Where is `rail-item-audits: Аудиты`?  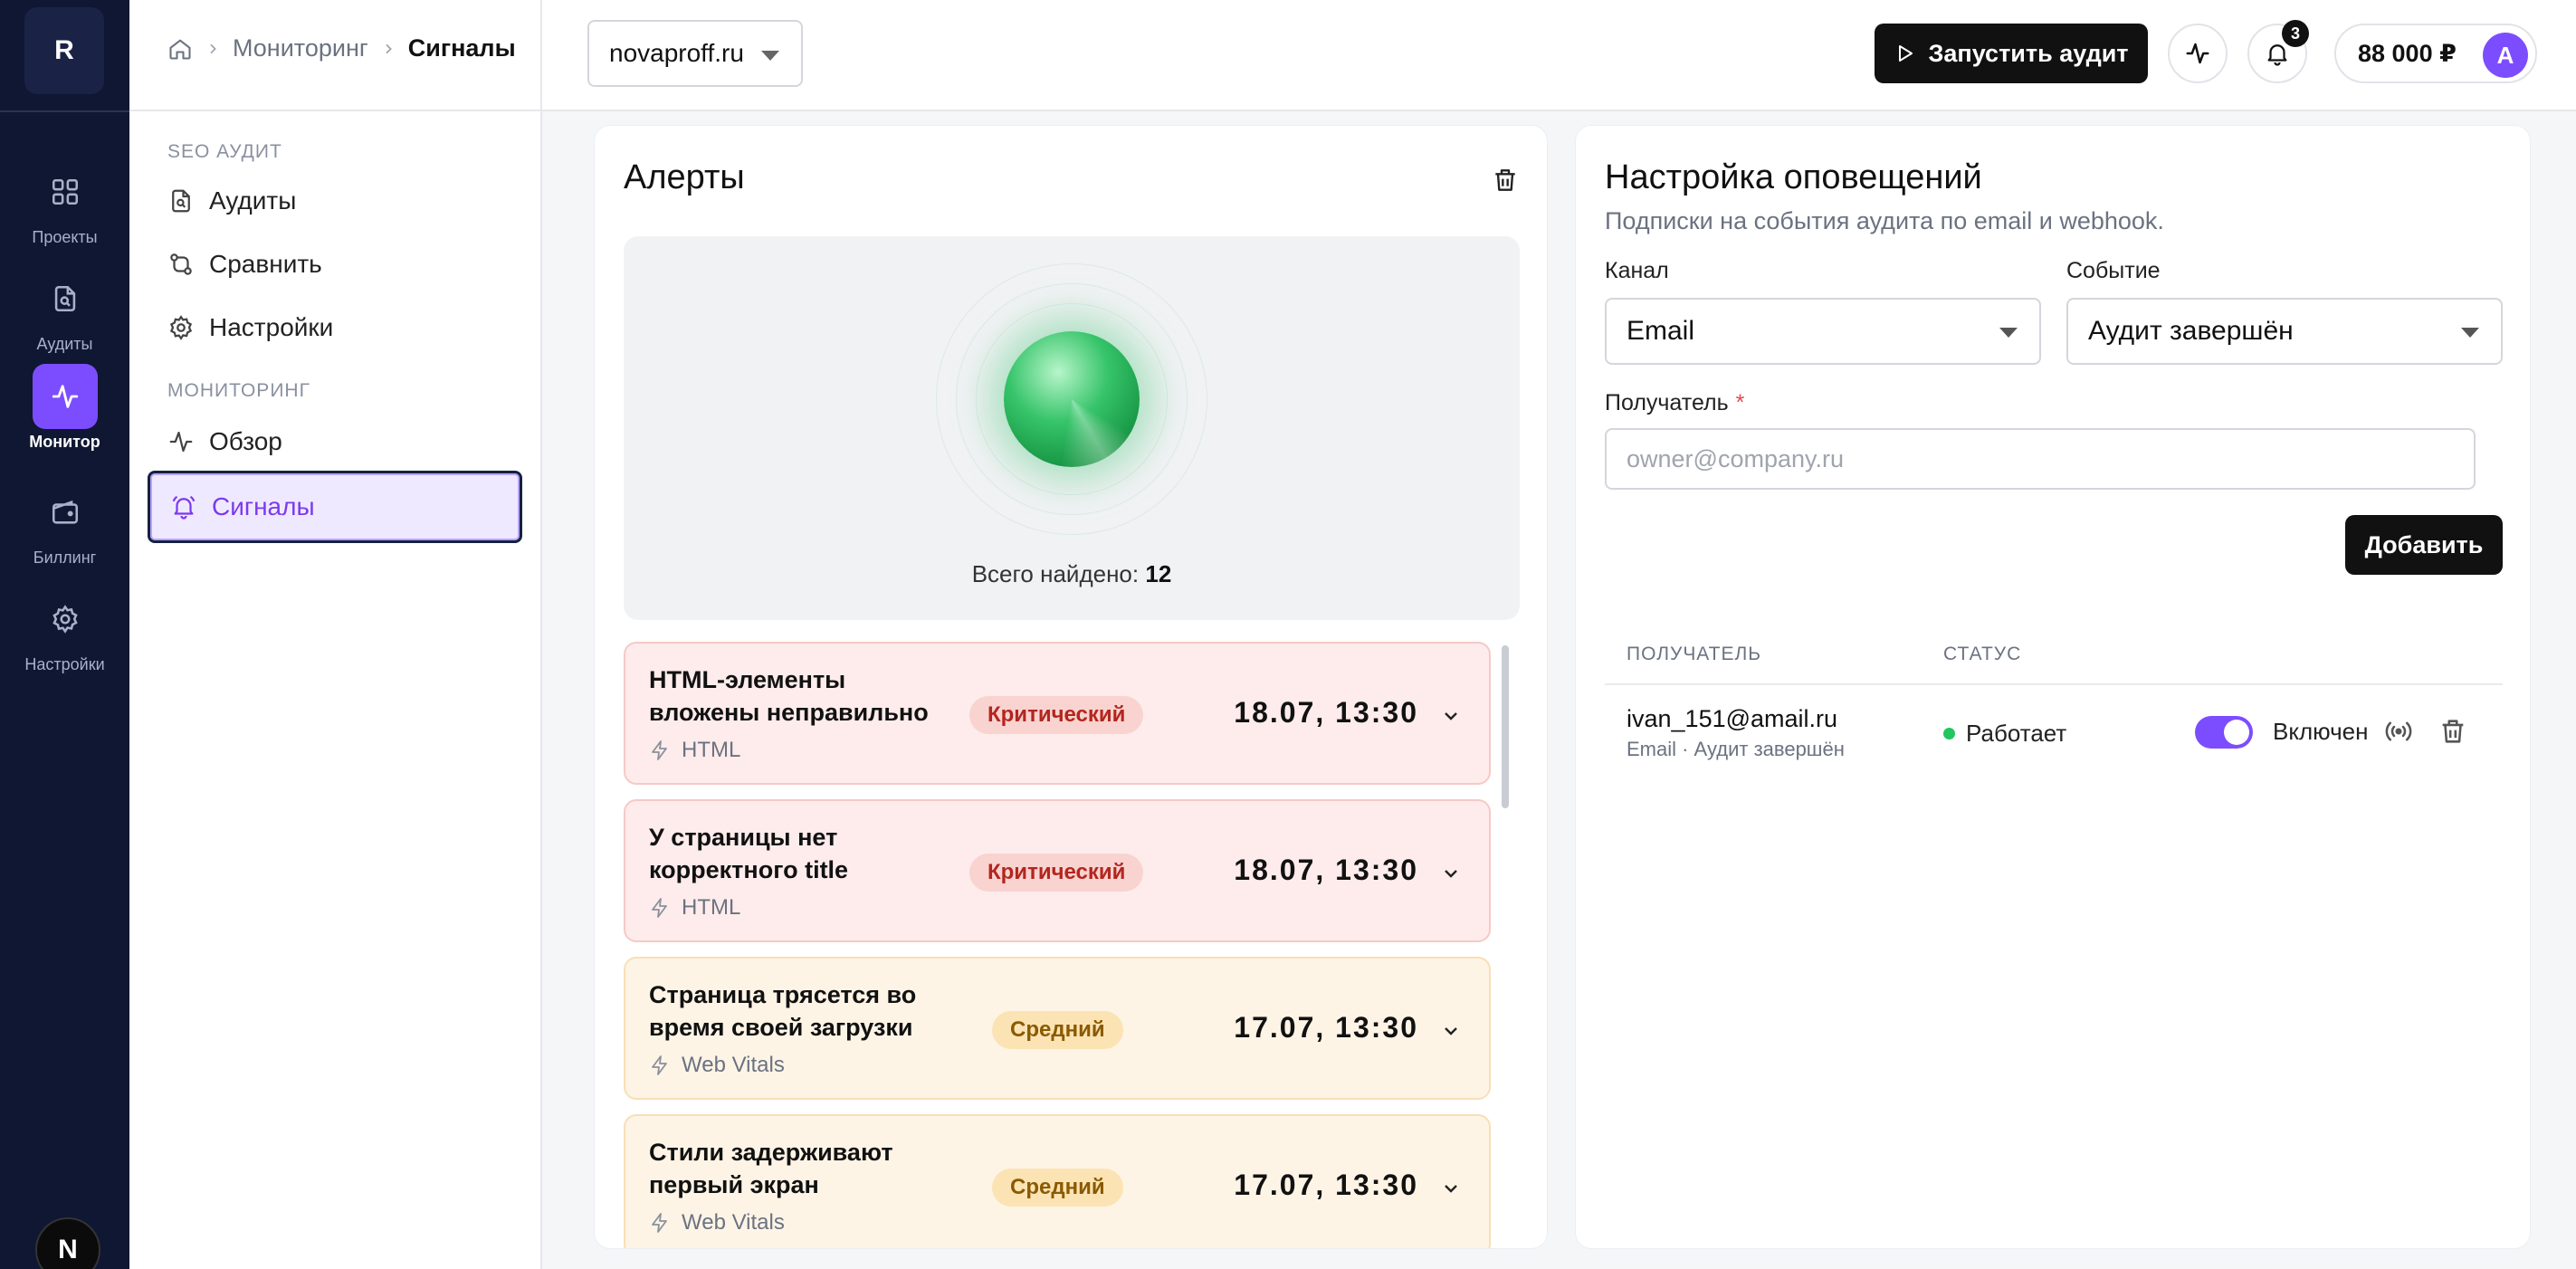
rail-item-audits: Аудиты is located at coordinates (64, 311).